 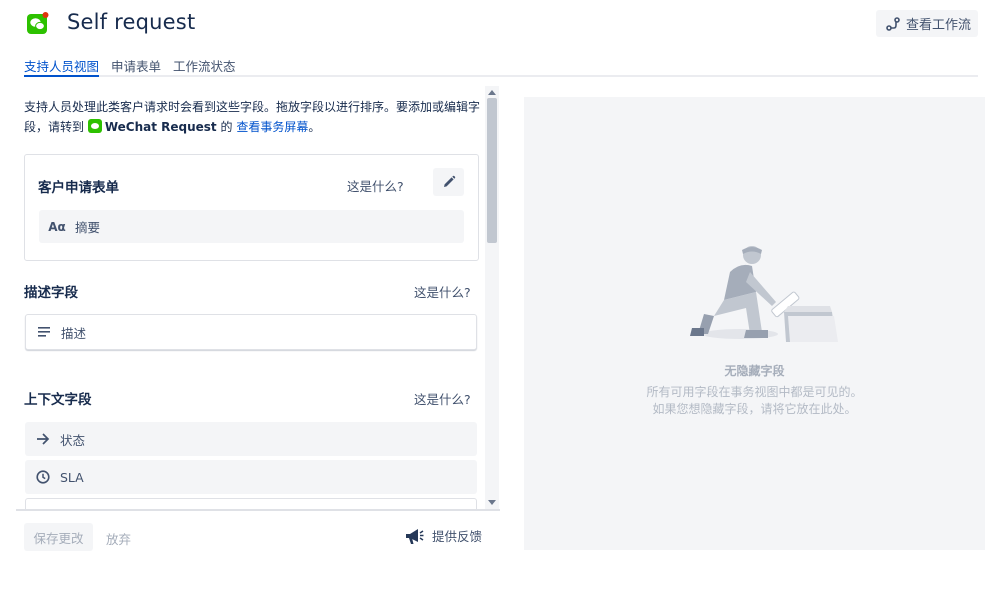 I want to click on view-workflow-button: 查看工作流, so click(x=927, y=23).